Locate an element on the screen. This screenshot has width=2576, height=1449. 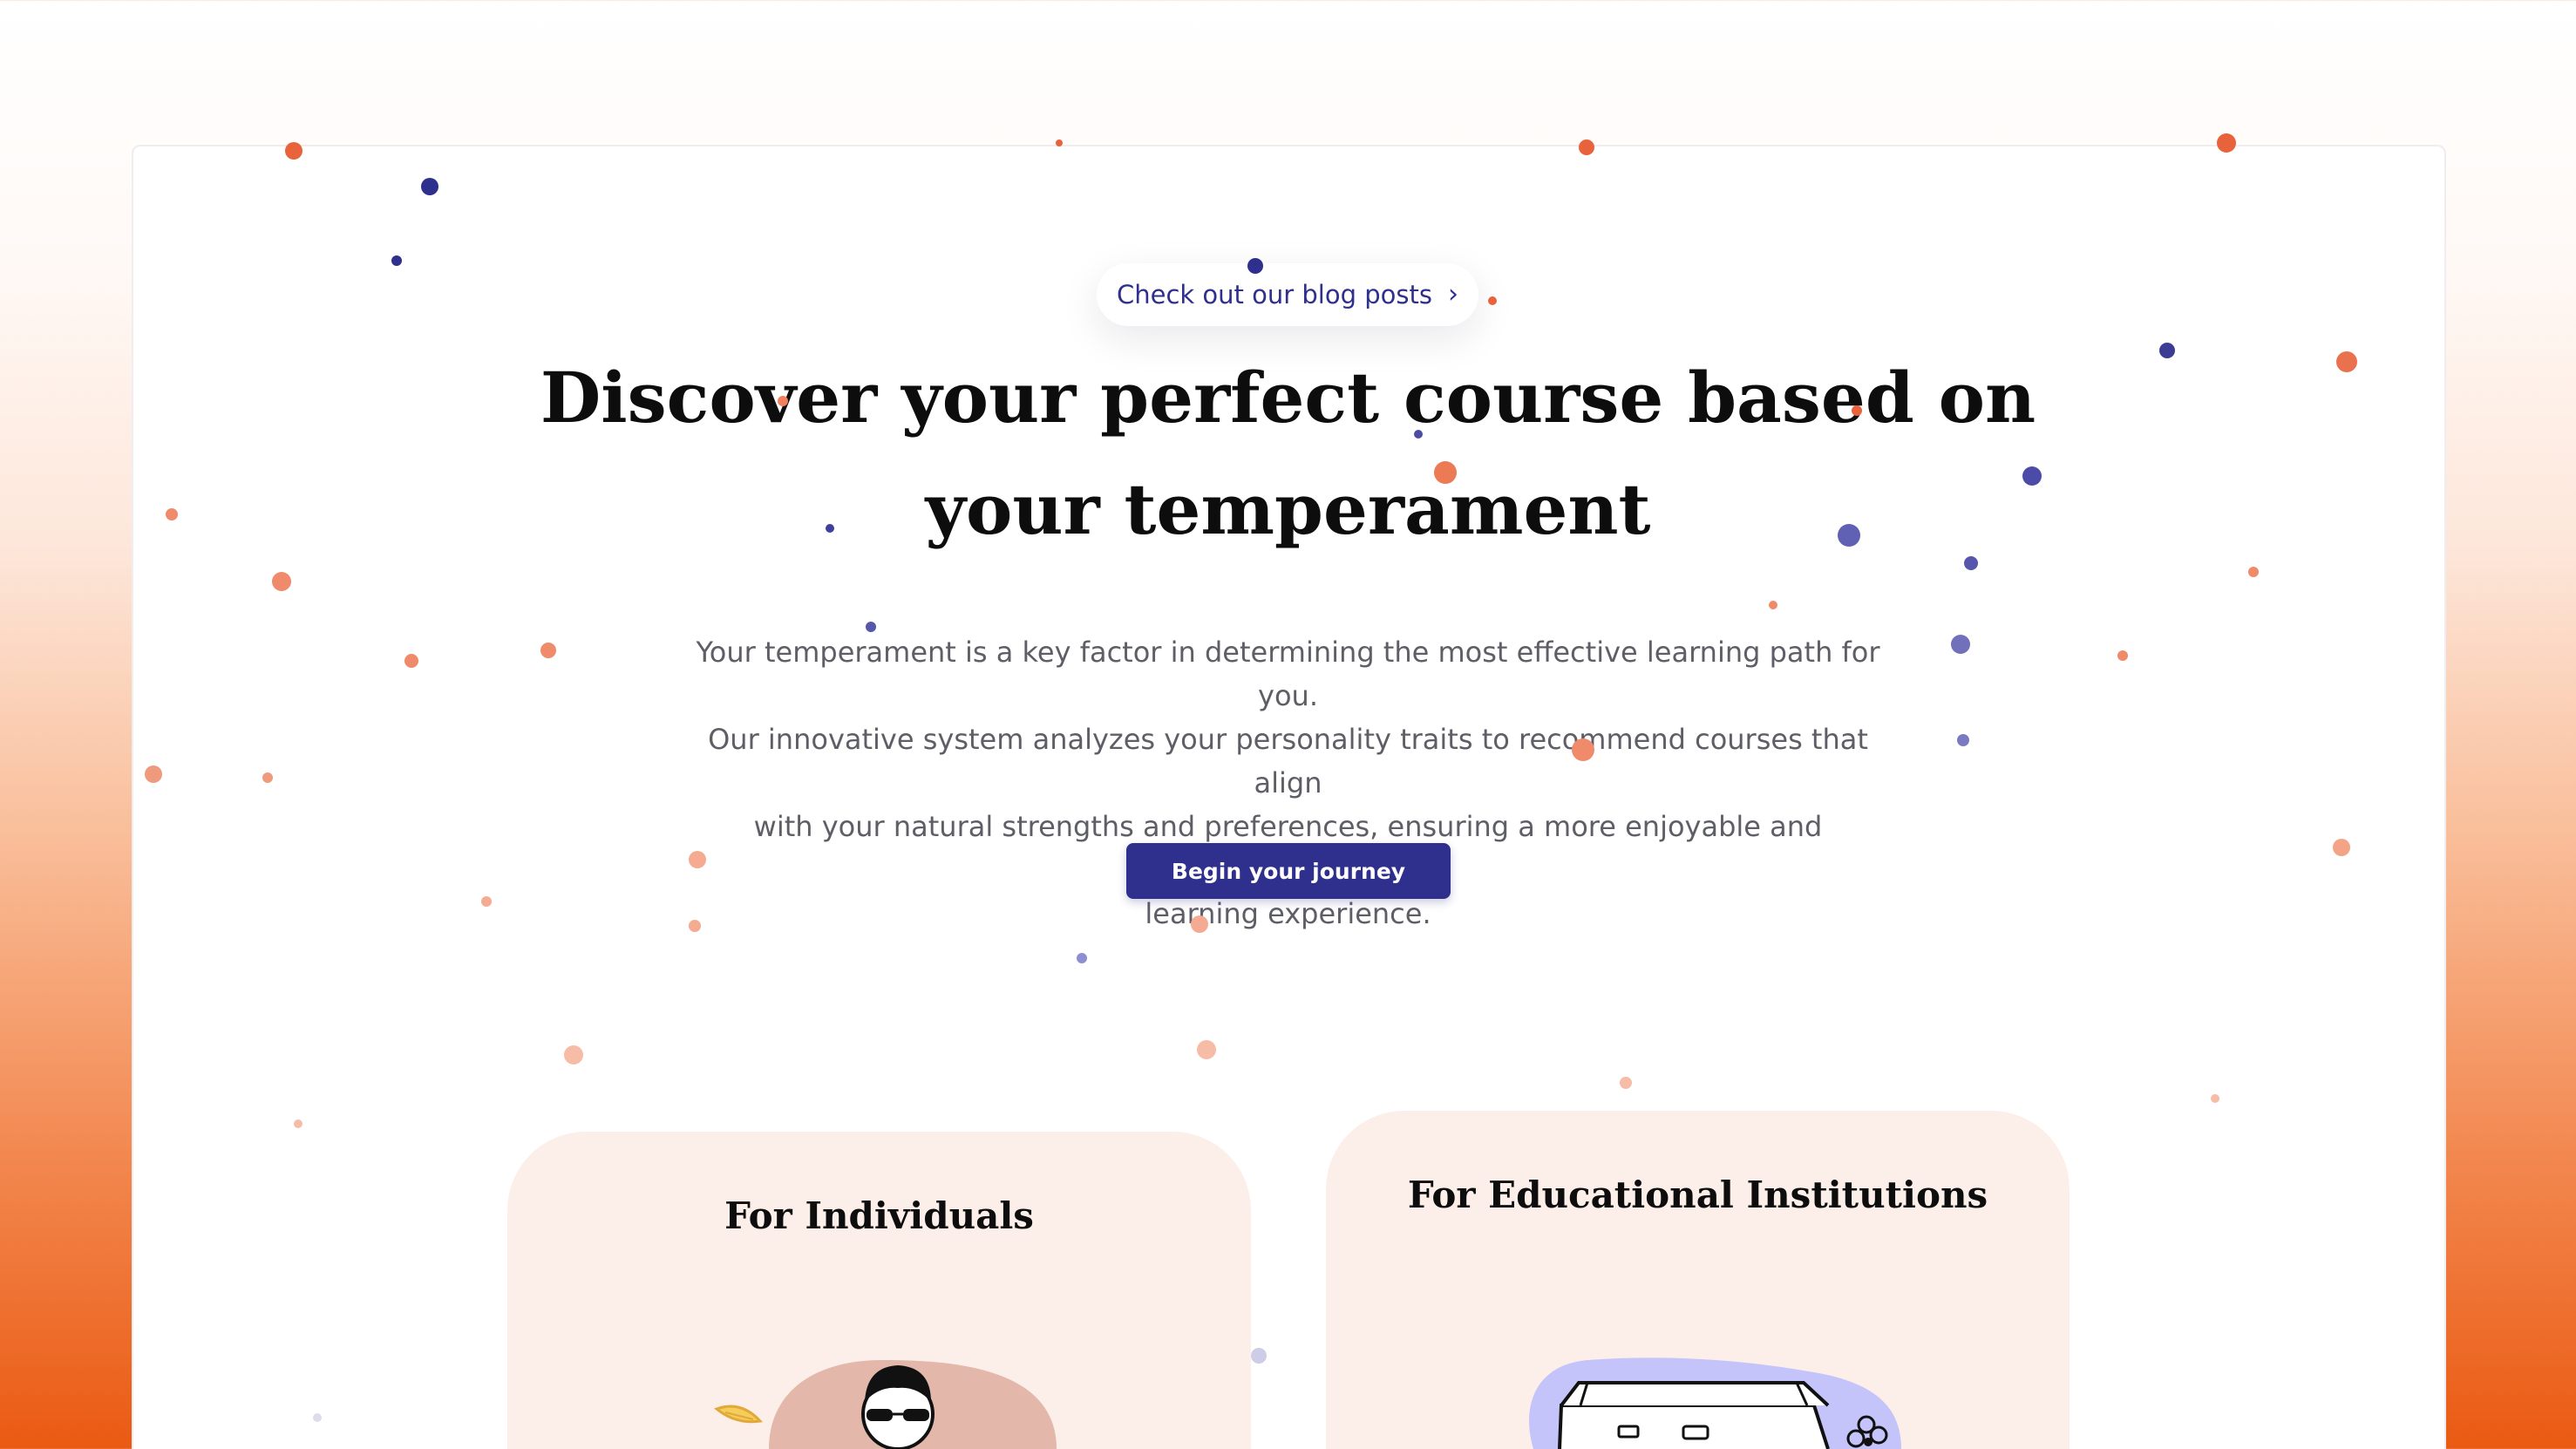
card-educational-institutions: For Educational Institutions is located at coordinates (1698, 1280).